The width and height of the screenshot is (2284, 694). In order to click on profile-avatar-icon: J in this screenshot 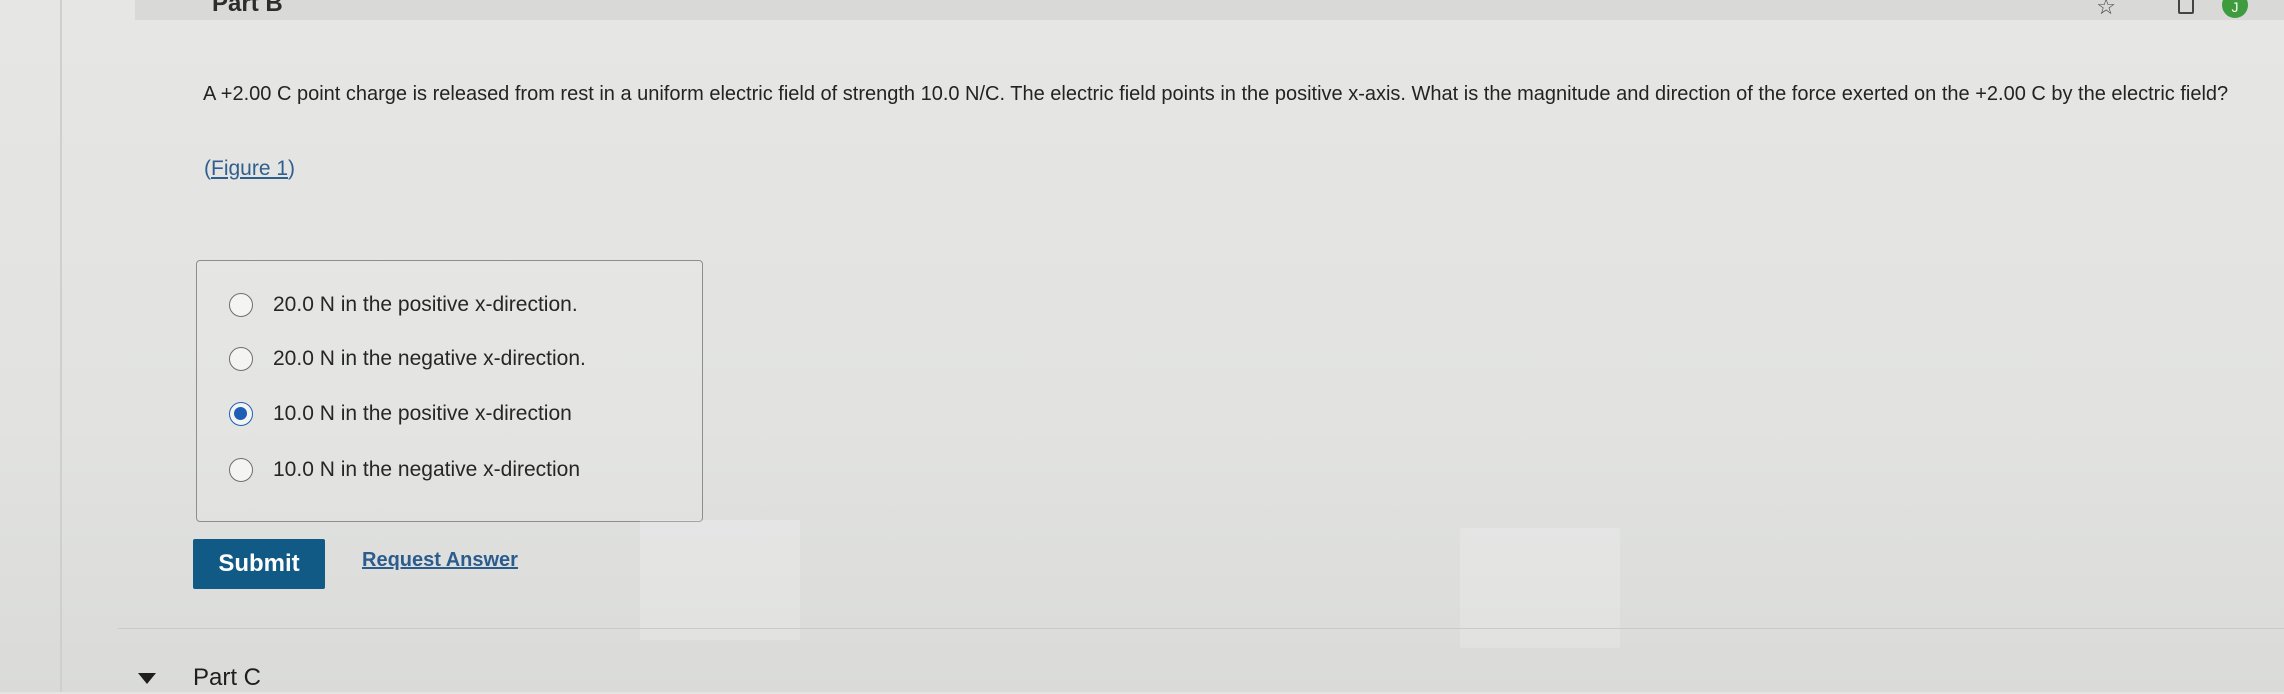, I will do `click(2235, 9)`.